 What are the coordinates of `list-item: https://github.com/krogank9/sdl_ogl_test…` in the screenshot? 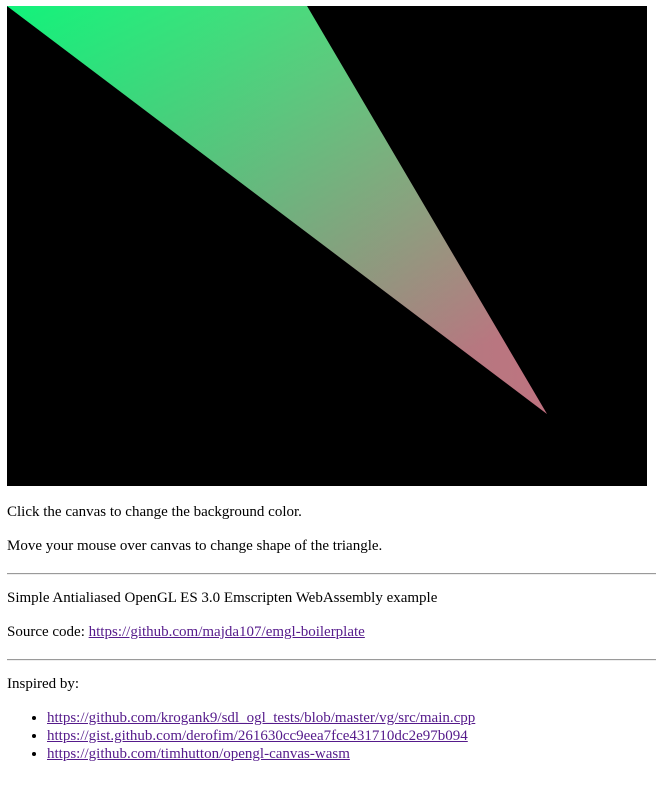 It's located at (261, 718).